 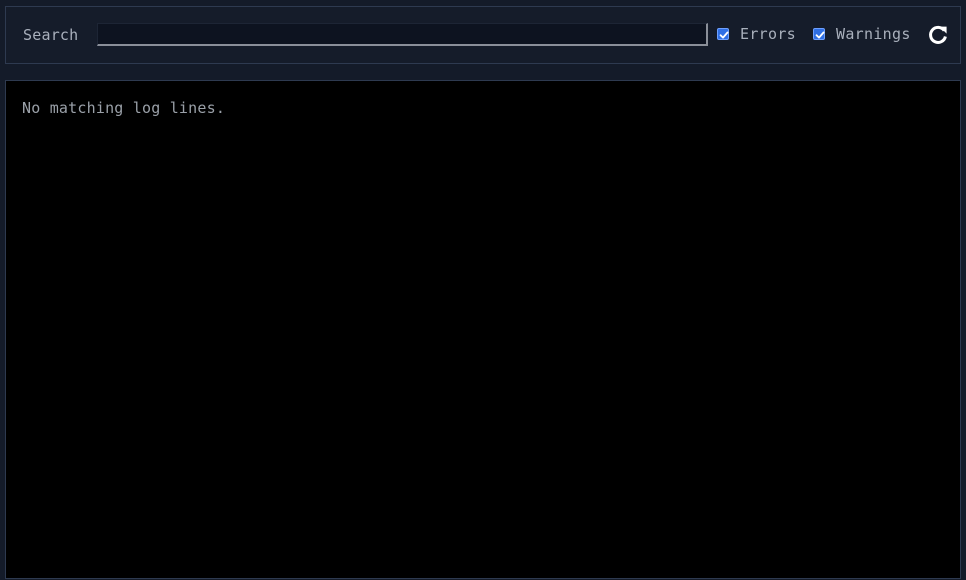 I want to click on warnings-filter: Warnings, so click(x=862, y=34).